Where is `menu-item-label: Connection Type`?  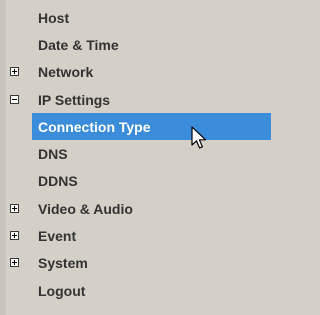
menu-item-label: Connection Type is located at coordinates (94, 126).